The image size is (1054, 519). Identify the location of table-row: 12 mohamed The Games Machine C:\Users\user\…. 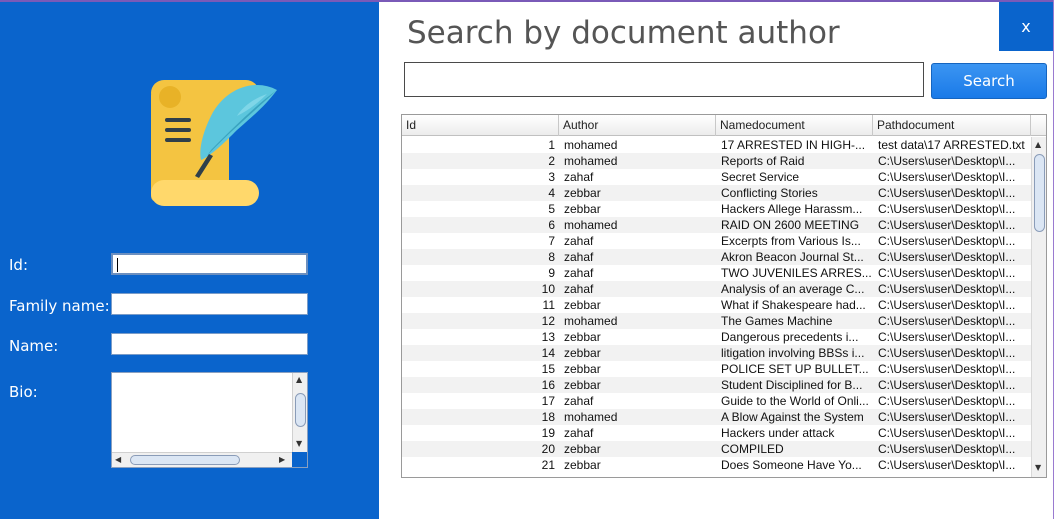
(716, 321).